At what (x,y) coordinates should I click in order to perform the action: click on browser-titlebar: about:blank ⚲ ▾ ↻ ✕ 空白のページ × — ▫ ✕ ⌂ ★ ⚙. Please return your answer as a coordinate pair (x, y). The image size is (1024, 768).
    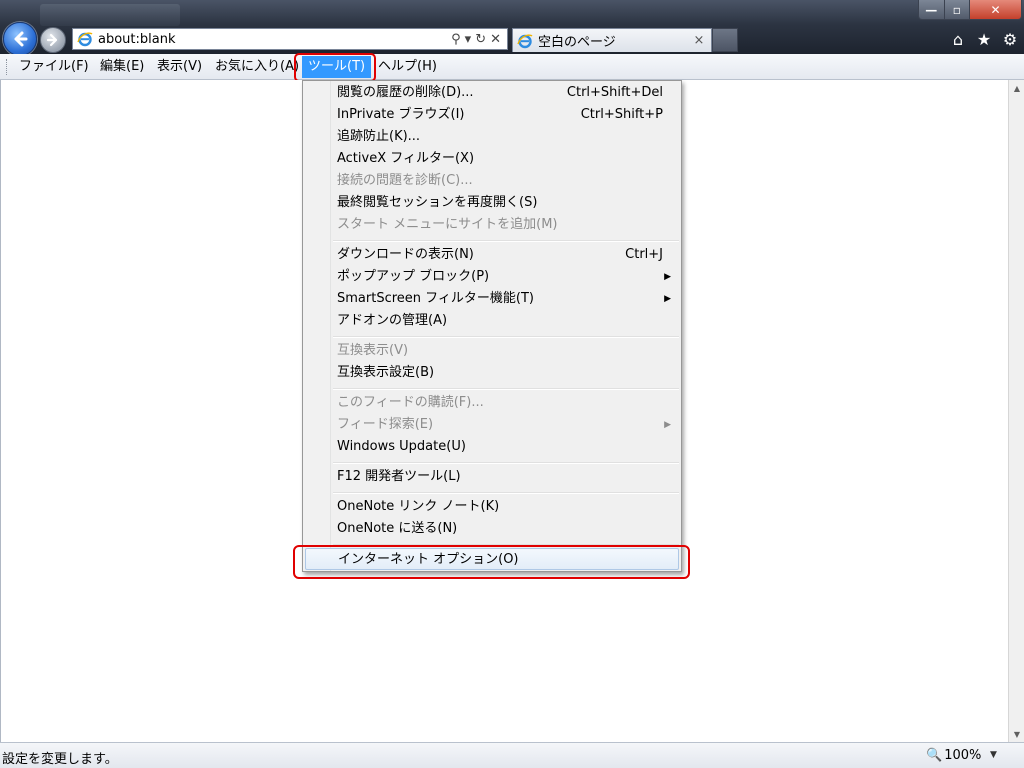
    Looking at the image, I should click on (512, 28).